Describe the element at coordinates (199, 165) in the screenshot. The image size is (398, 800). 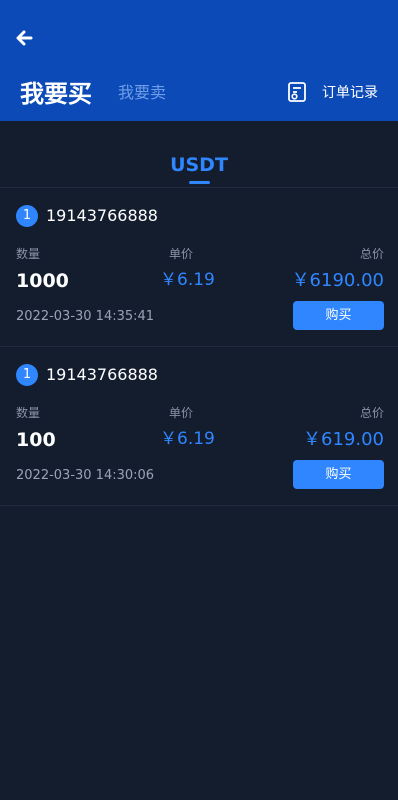
I see `tab-usdt: USDT` at that location.